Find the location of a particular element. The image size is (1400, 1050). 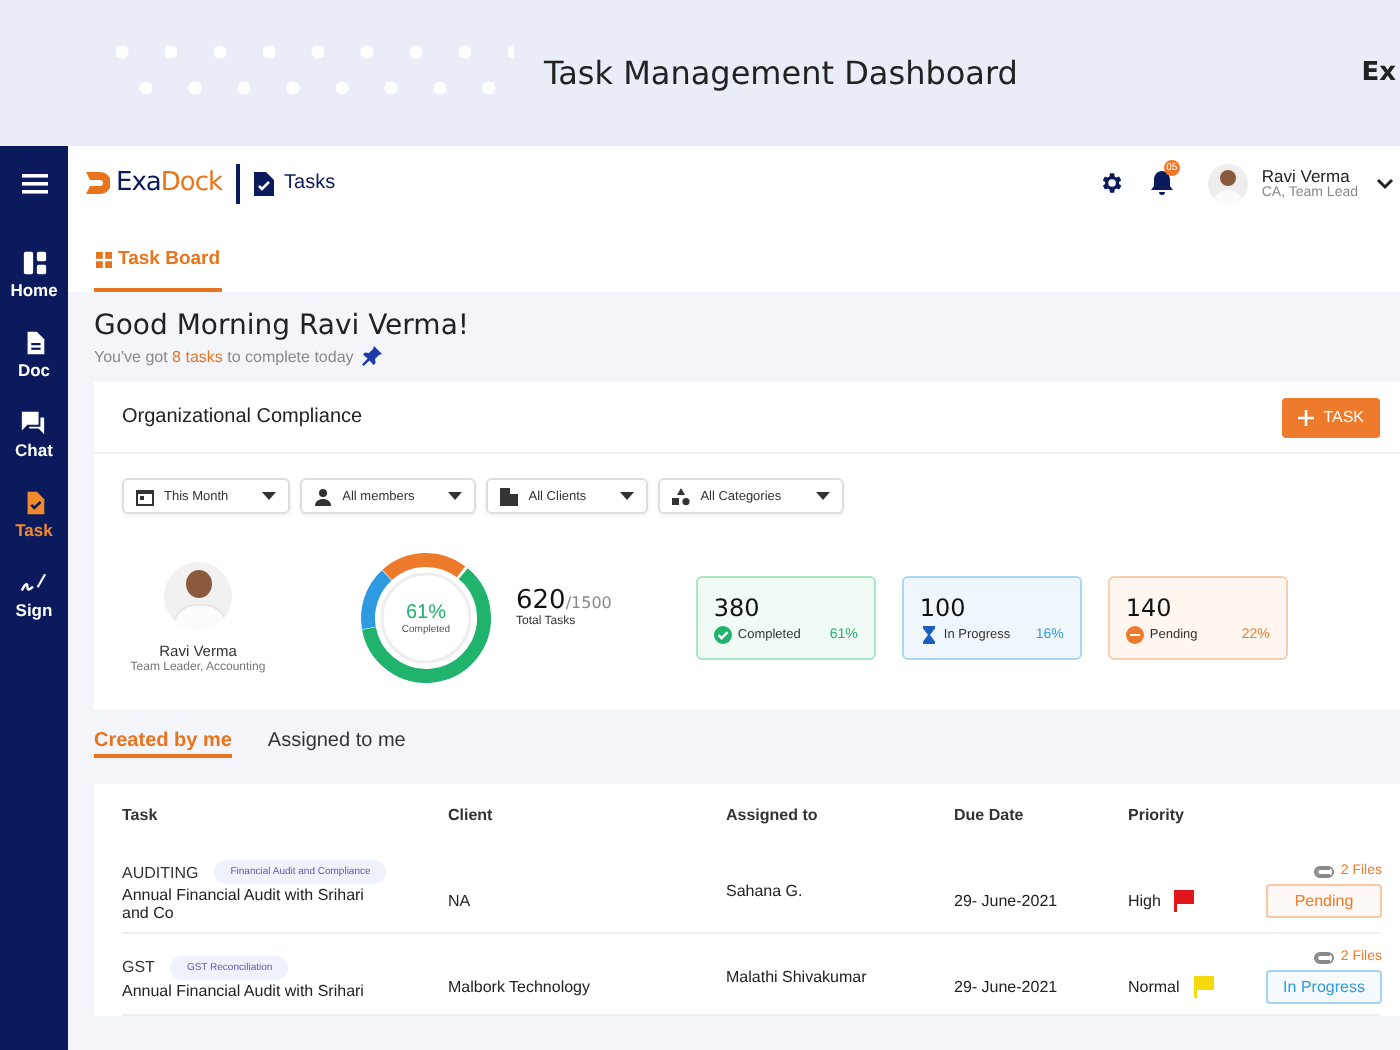

column-header: Due Date is located at coordinates (990, 814).